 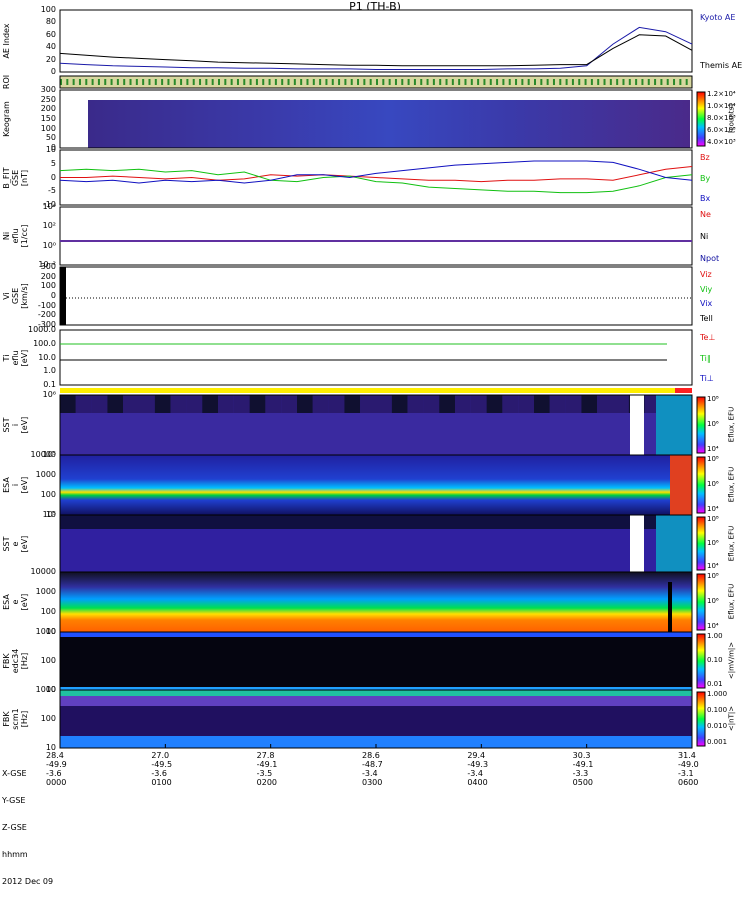 What do you see at coordinates (704, 236) in the screenshot?
I see `density-legend-1: Ni` at bounding box center [704, 236].